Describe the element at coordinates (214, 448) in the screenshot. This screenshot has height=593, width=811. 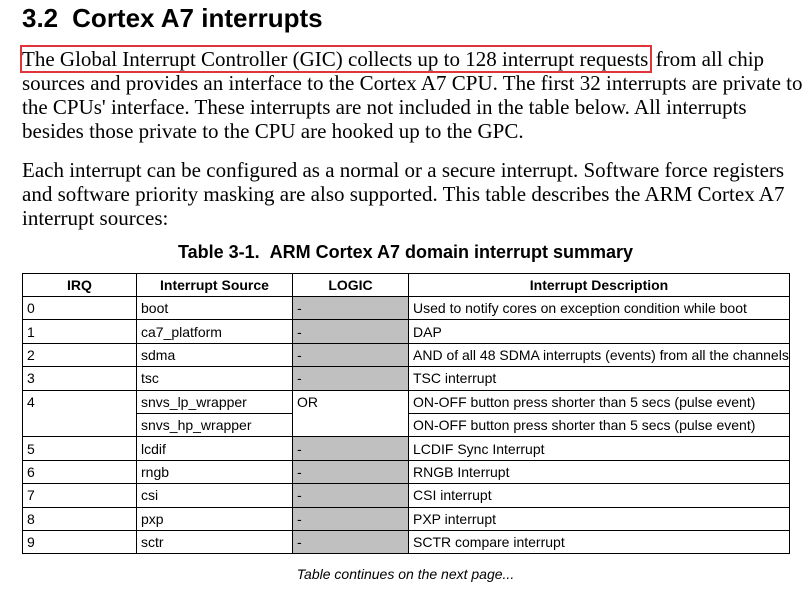
I see `source-cell: lcdif` at that location.